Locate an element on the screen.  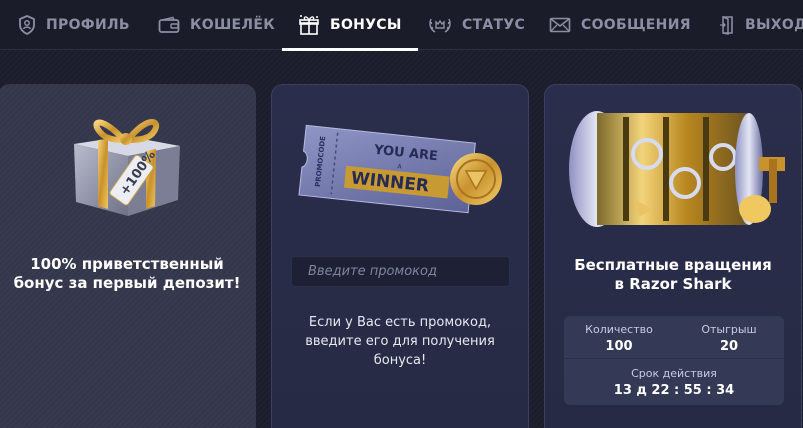
gift-box-illustration: +100% is located at coordinates (127, 167).